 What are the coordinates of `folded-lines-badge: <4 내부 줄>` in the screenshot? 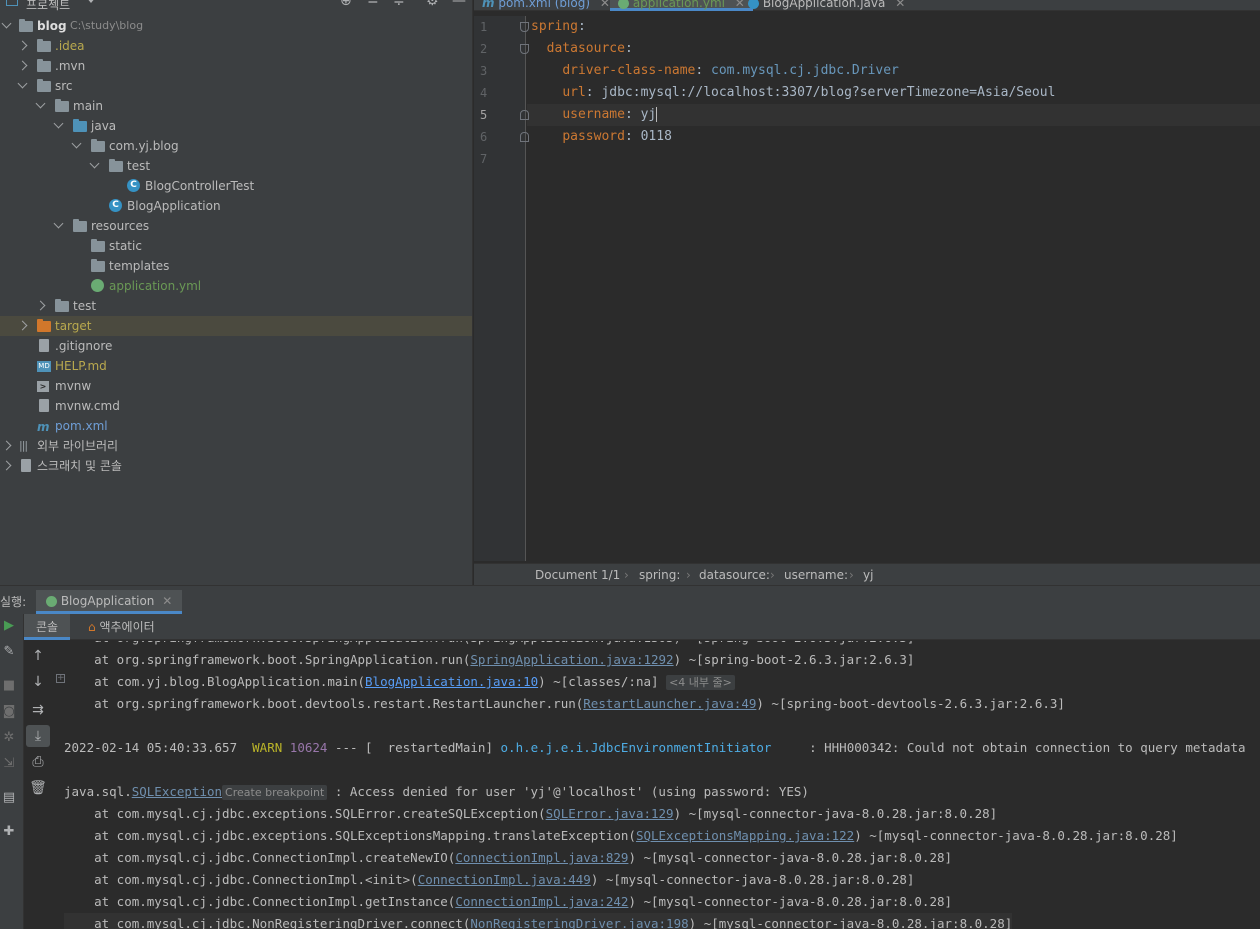 It's located at (700, 682).